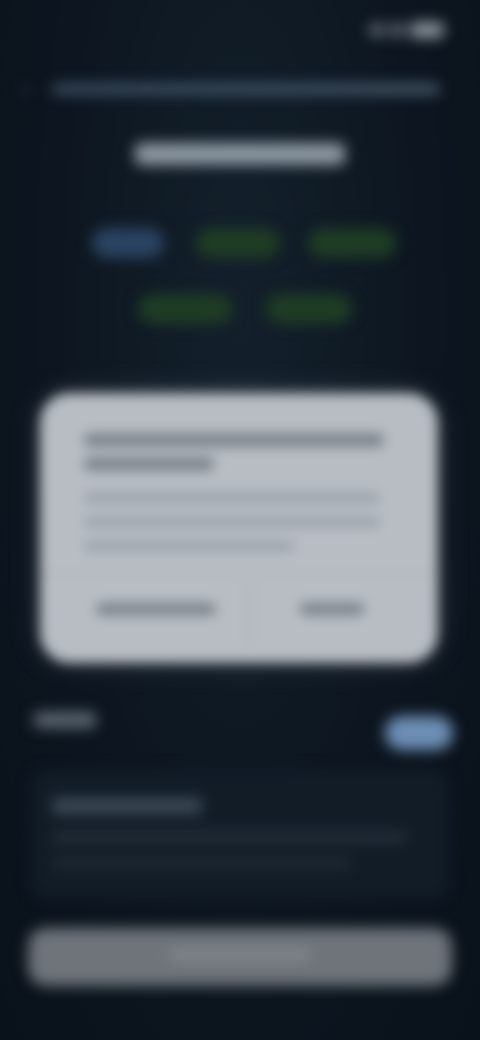 The image size is (480, 1040). I want to click on info-card-title, so click(127, 806).